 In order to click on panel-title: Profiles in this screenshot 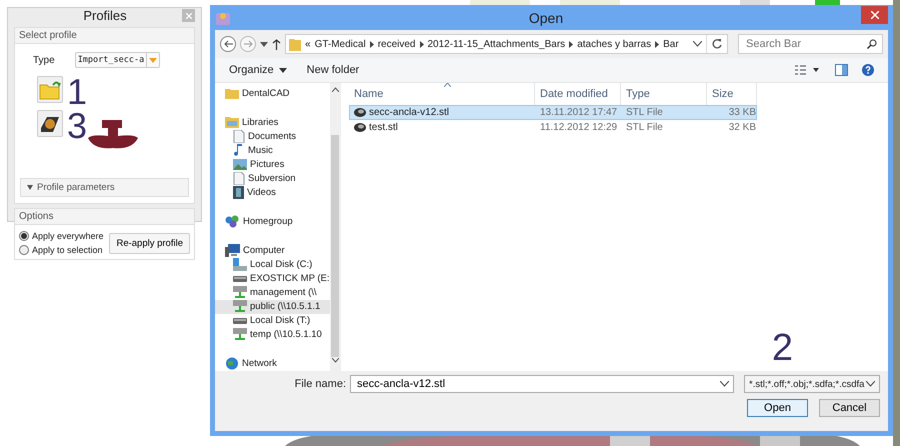, I will do `click(105, 15)`.